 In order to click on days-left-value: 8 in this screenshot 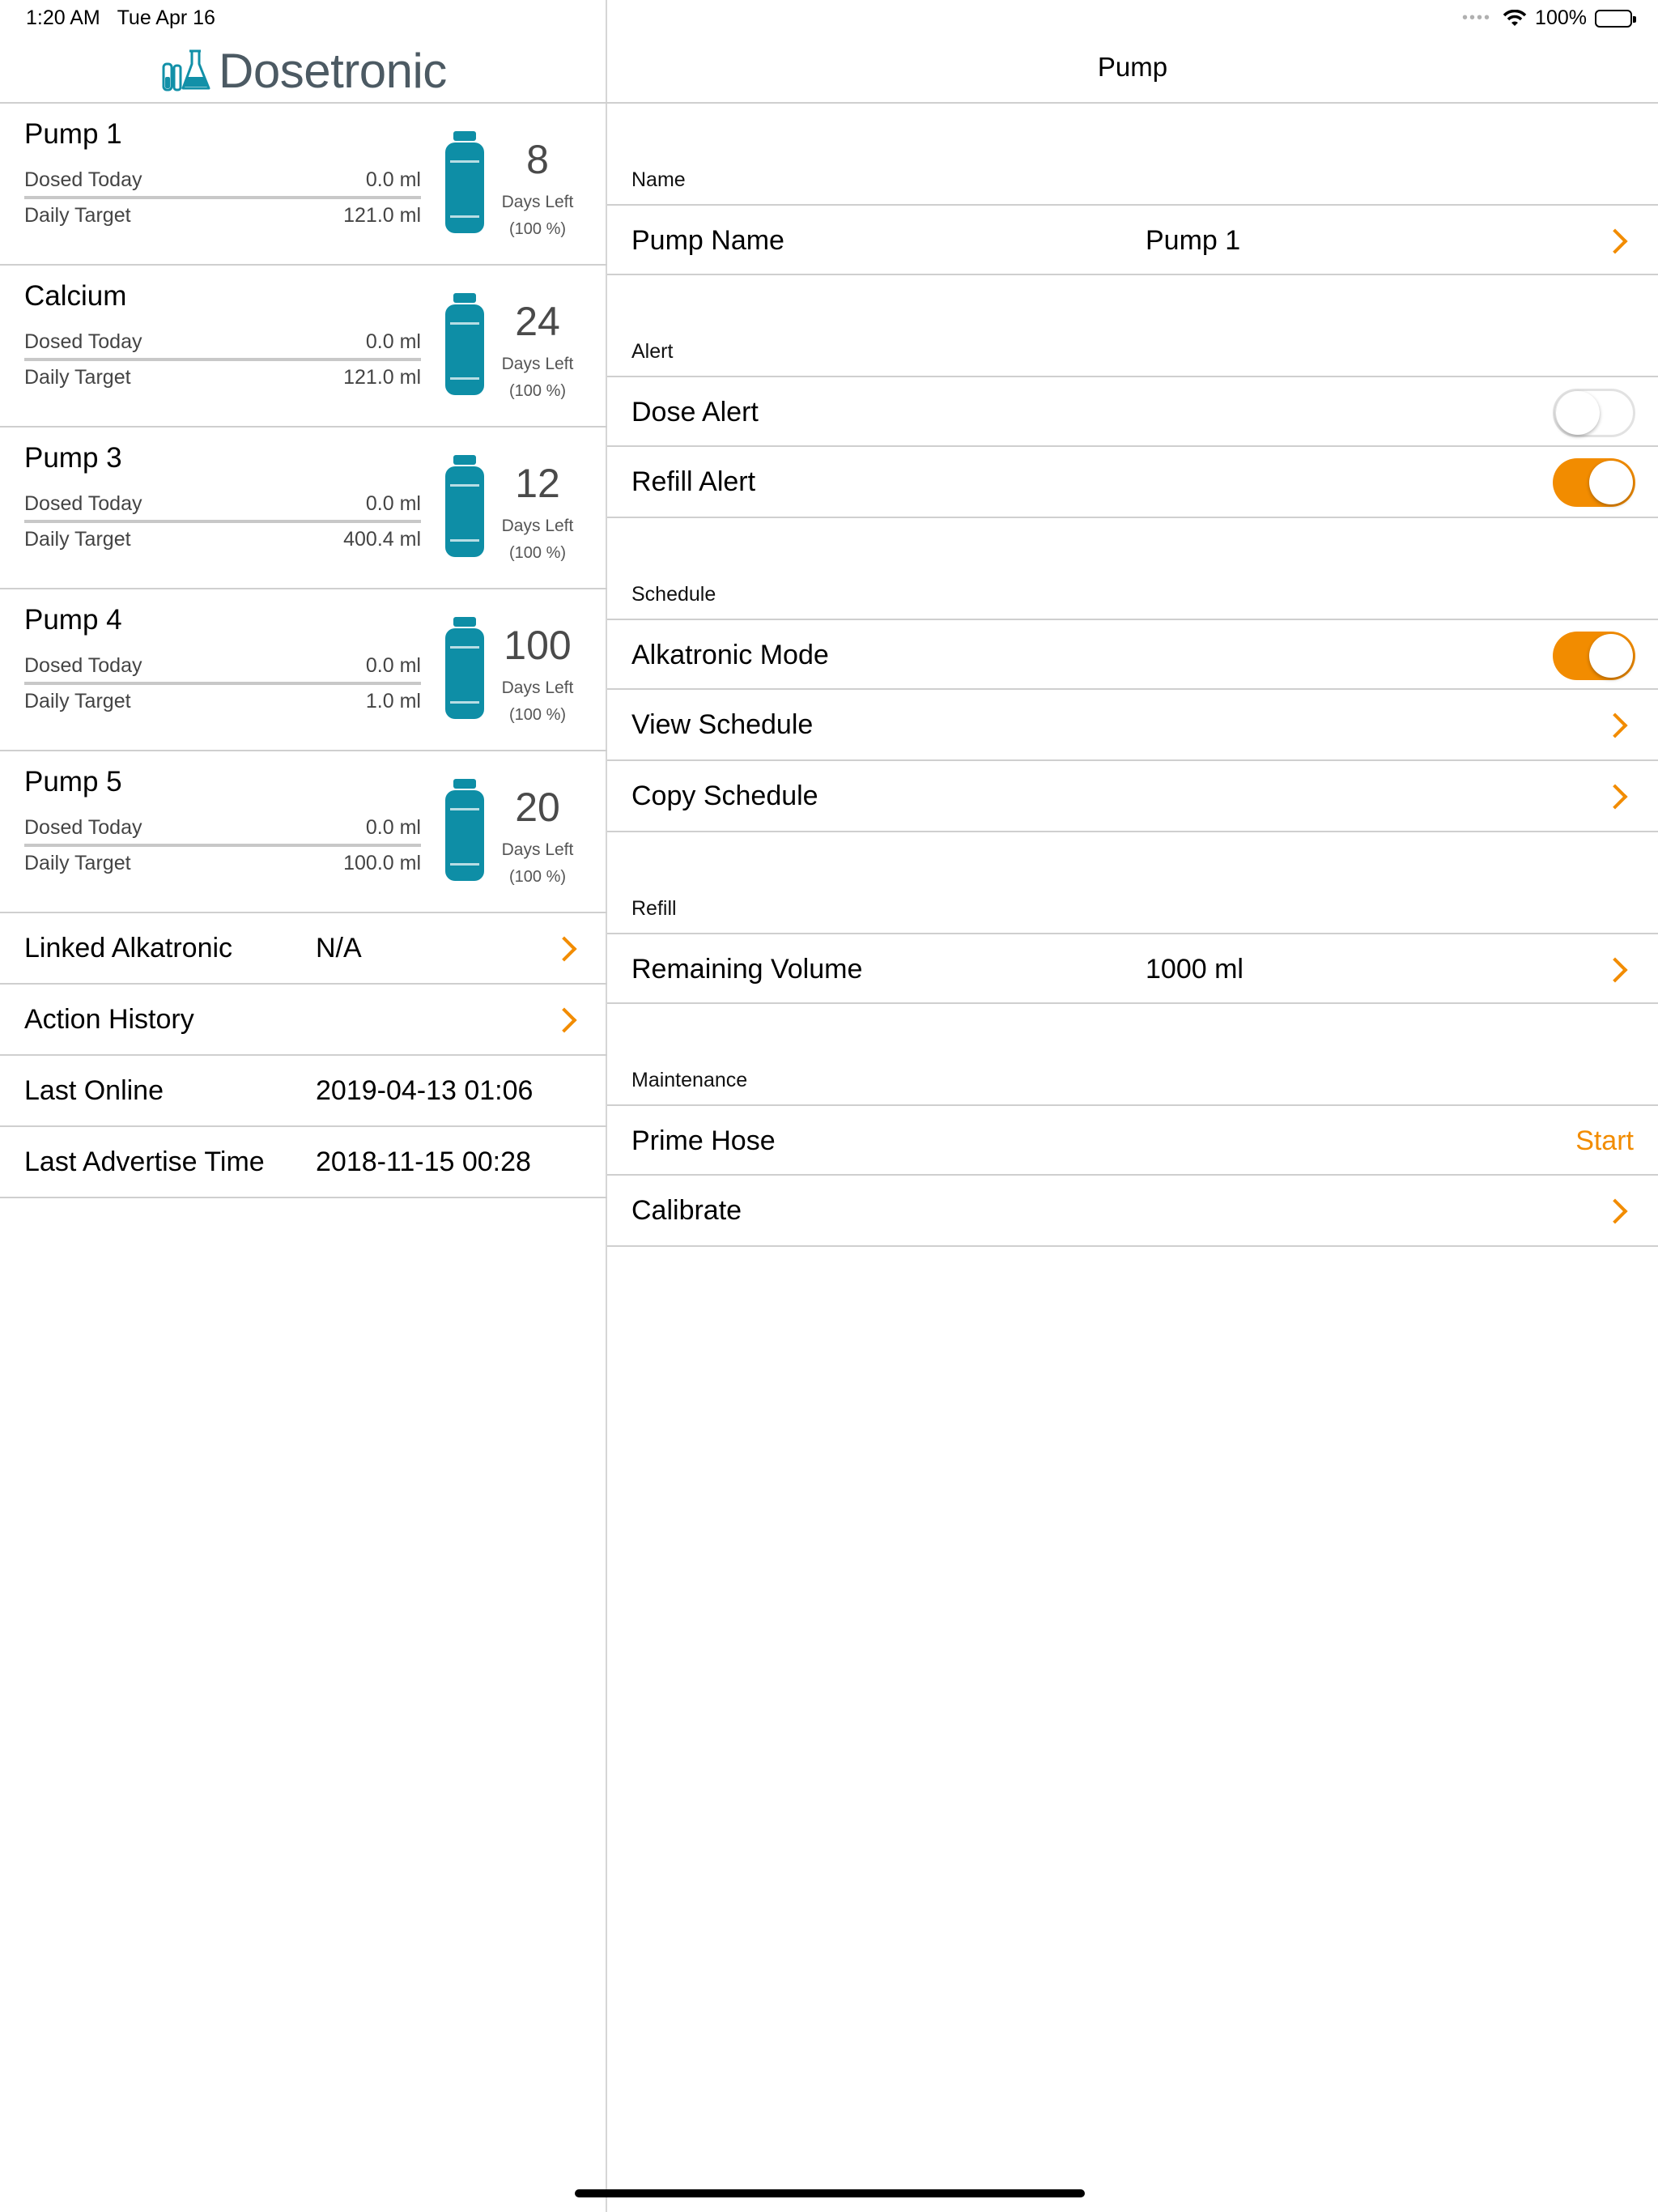, I will do `click(537, 160)`.